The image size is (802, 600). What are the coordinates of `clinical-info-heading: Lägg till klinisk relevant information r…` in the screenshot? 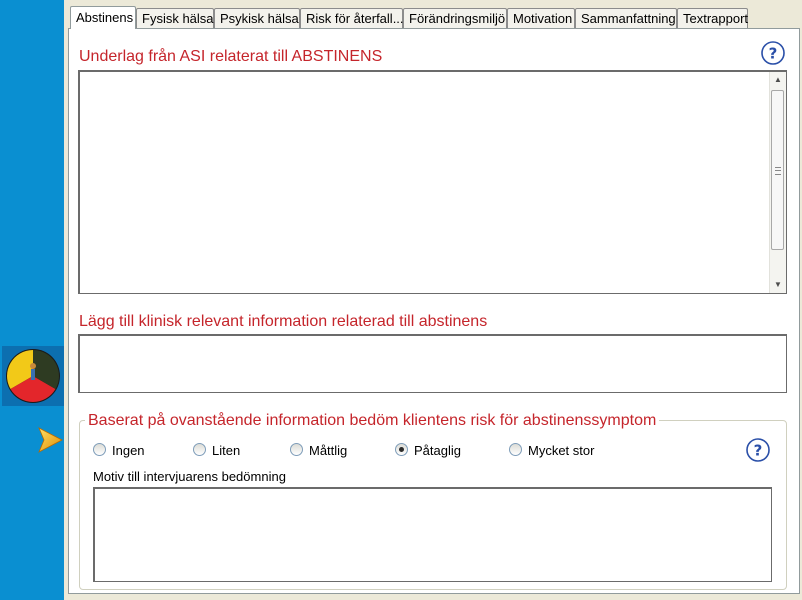 It's located at (283, 321).